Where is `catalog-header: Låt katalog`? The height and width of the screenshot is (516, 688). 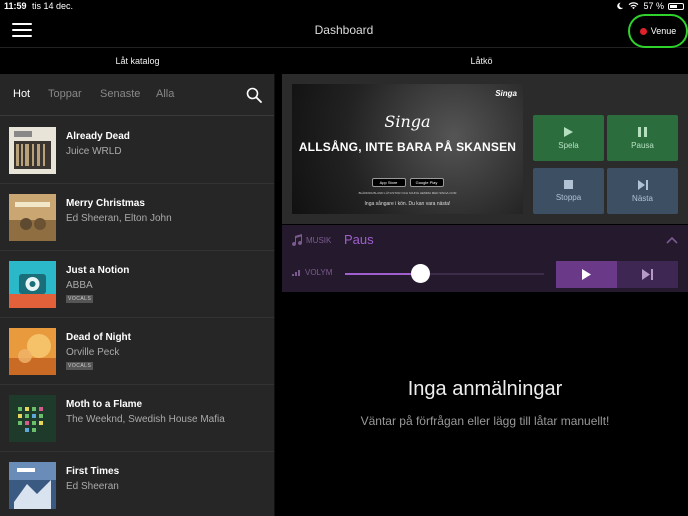 catalog-header: Låt katalog is located at coordinates (137, 61).